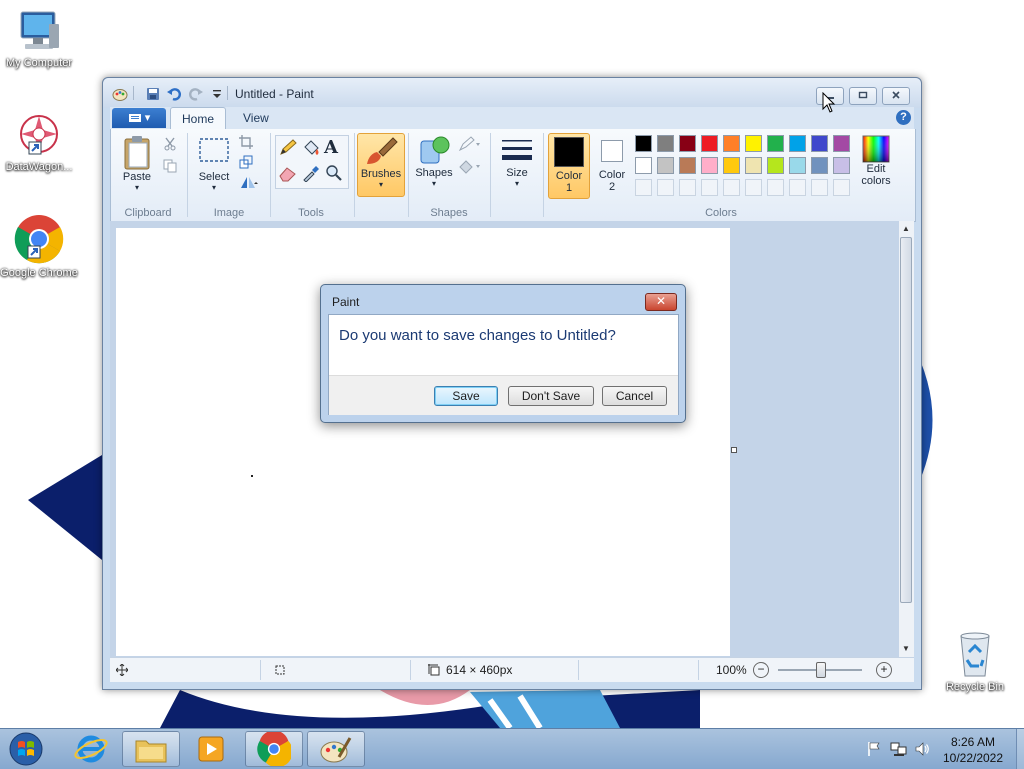 Image resolution: width=1024 pixels, height=769 pixels. Describe the element at coordinates (196, 94) in the screenshot. I see `redo-icon` at that location.